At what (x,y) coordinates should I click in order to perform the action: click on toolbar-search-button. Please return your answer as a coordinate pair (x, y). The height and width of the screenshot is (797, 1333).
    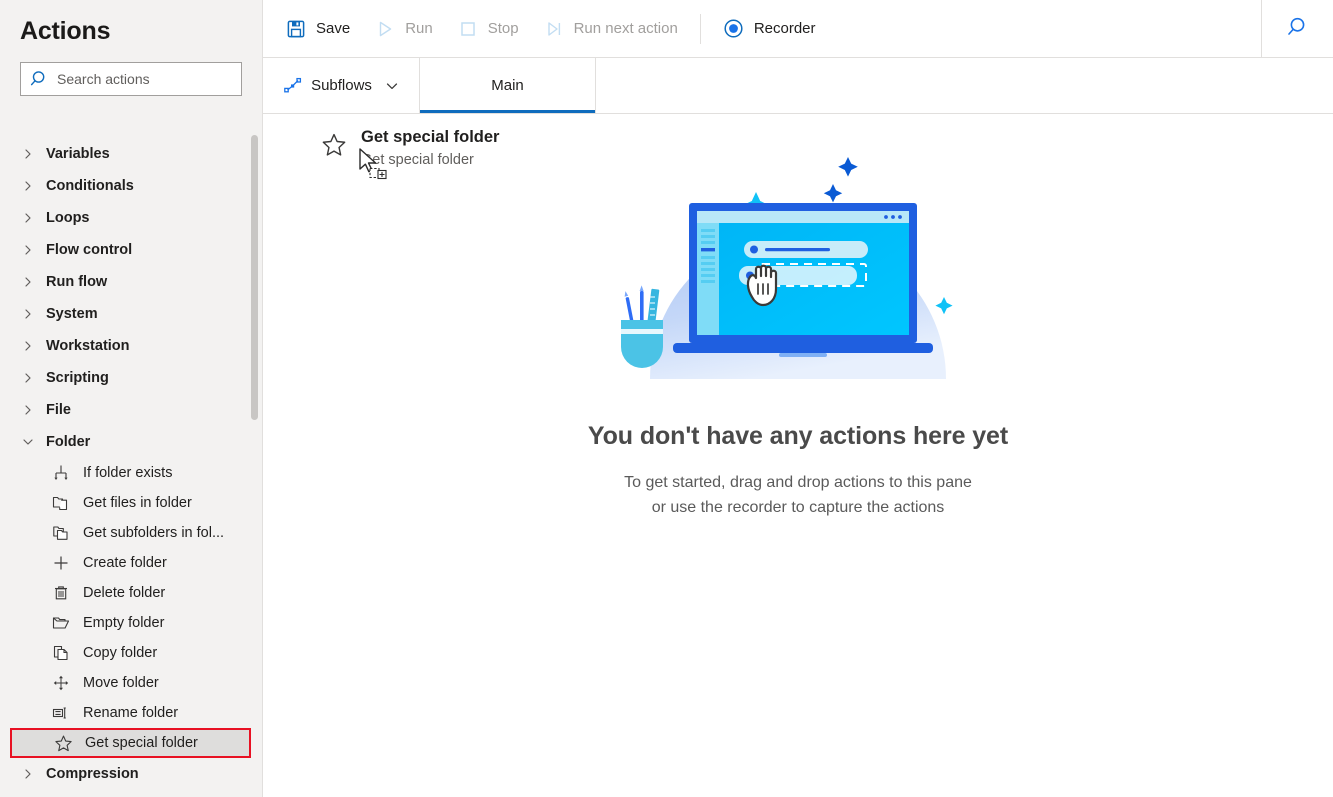
    Looking at the image, I should click on (1297, 29).